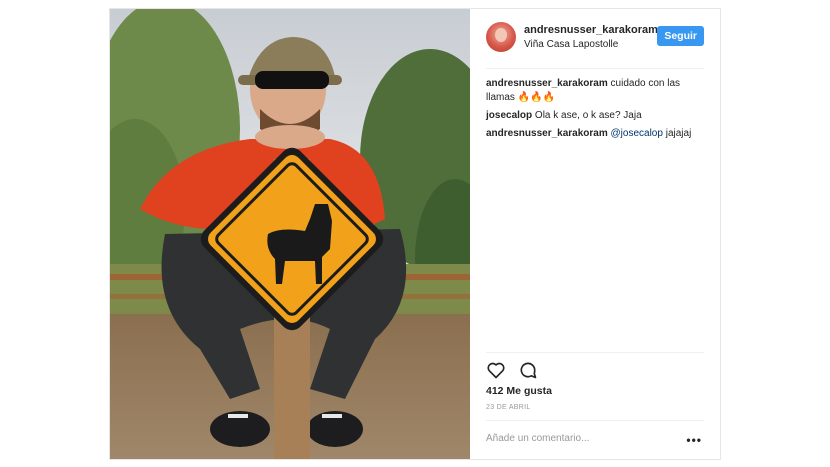 Image resolution: width=830 pixels, height=467 pixels. What do you see at coordinates (595, 352) in the screenshot?
I see `actions-divider` at bounding box center [595, 352].